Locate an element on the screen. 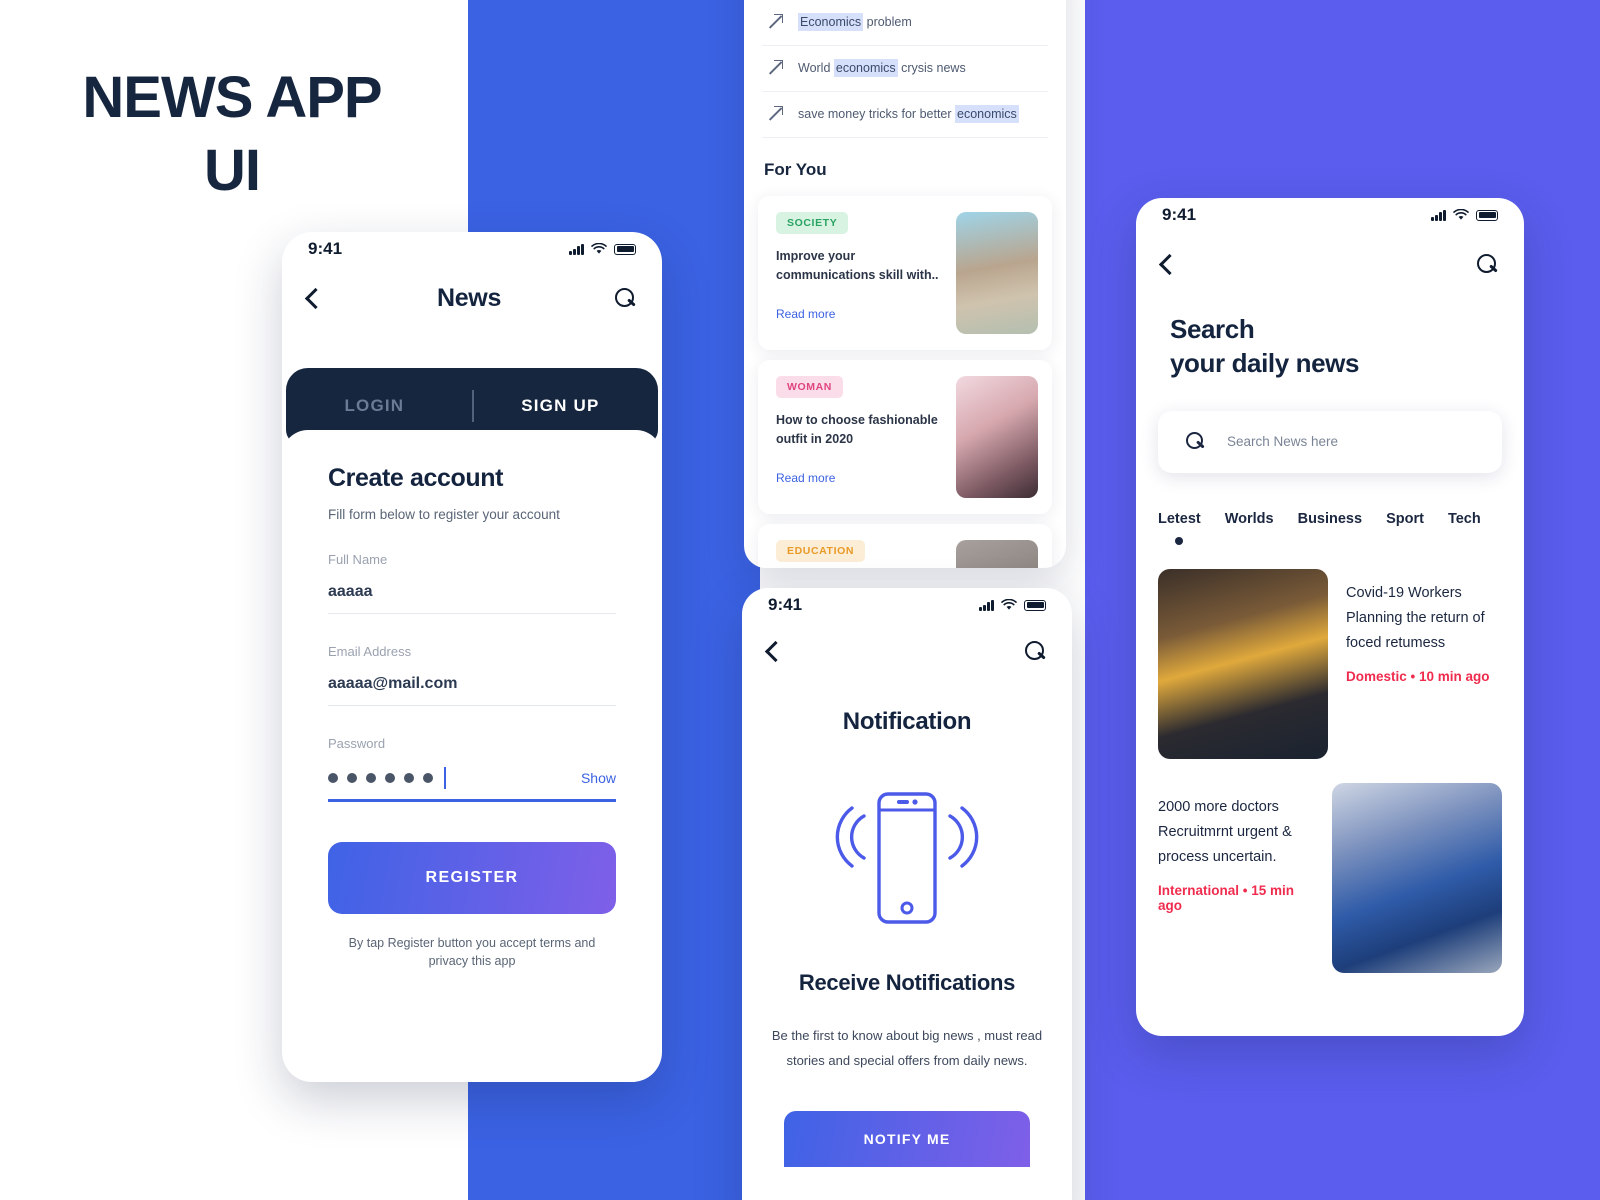 Image resolution: width=1600 pixels, height=1200 pixels. category-tab-label: Sport is located at coordinates (1405, 518).